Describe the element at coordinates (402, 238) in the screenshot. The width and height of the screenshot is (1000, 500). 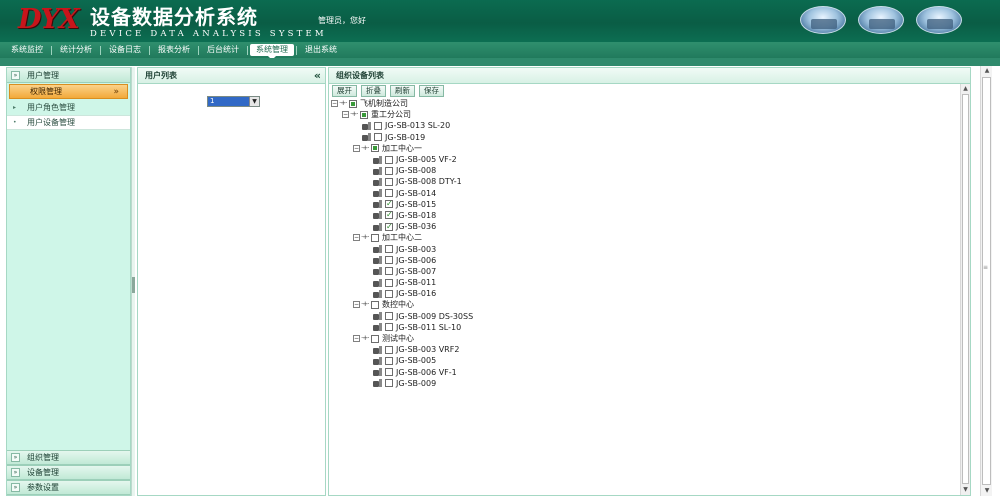
I see `node-label: 加工中心二` at that location.